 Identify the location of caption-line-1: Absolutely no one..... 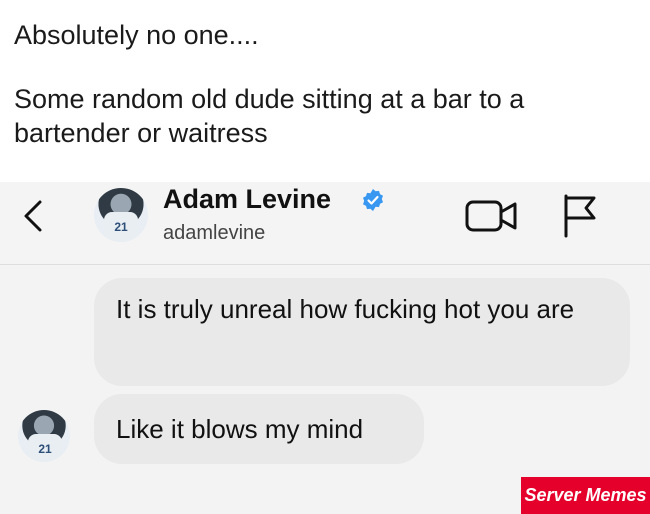
(136, 35).